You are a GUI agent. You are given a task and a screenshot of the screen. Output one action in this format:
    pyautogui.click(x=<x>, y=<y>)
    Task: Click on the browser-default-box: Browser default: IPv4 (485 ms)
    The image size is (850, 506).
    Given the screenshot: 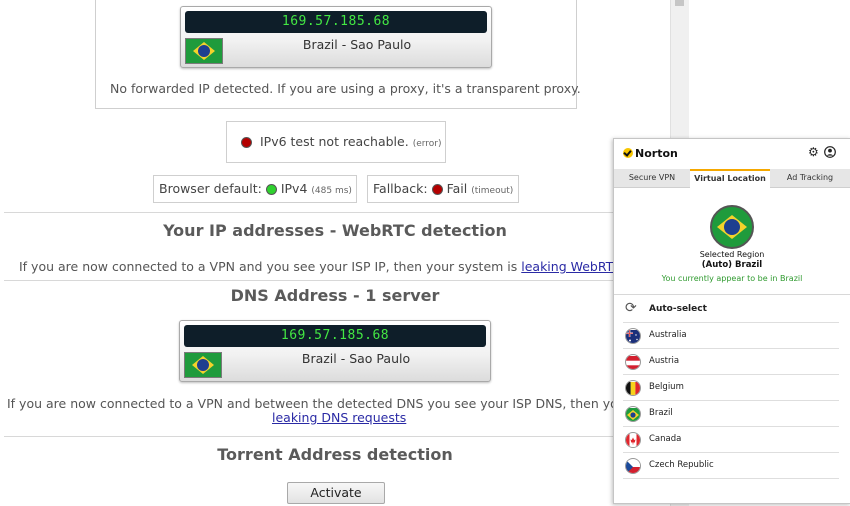 What is the action you would take?
    pyautogui.click(x=255, y=189)
    